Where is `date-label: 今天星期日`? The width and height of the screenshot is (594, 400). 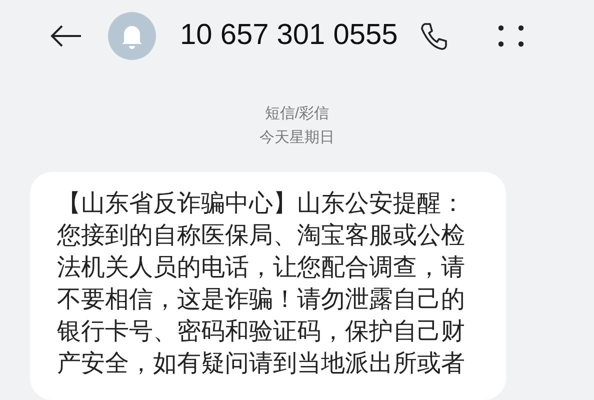 date-label: 今天星期日 is located at coordinates (297, 138).